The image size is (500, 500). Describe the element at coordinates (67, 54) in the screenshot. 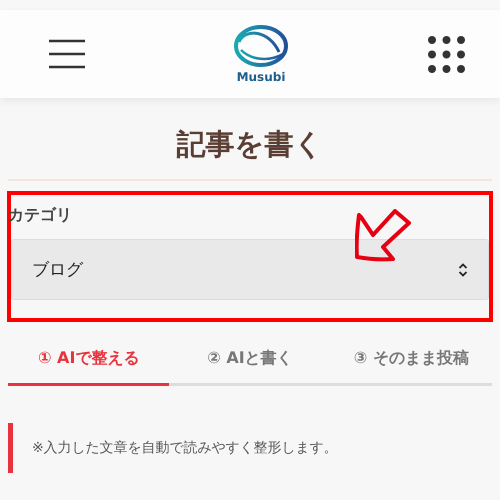

I see `menu-icon` at that location.